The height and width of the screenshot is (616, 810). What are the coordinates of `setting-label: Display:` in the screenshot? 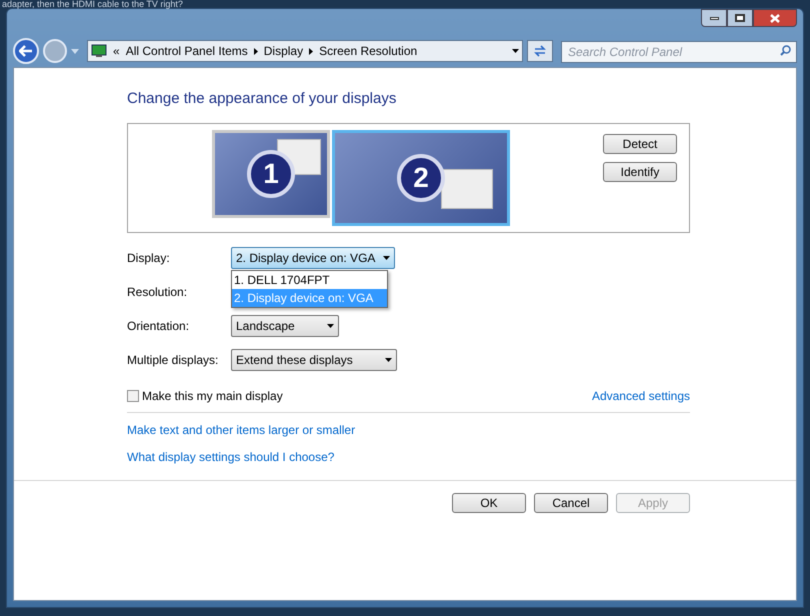 It's located at (149, 258).